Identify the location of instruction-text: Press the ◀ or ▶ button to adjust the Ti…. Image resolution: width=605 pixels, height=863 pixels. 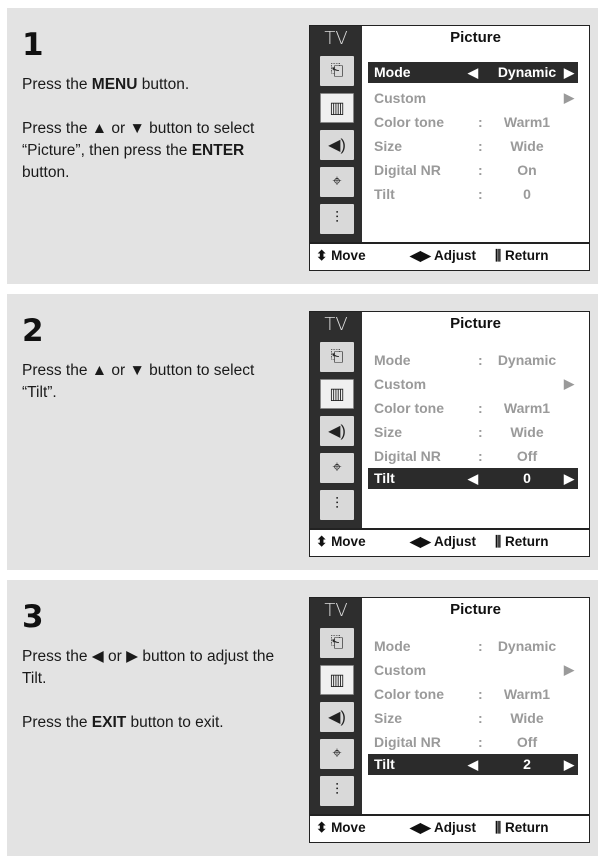
(148, 667).